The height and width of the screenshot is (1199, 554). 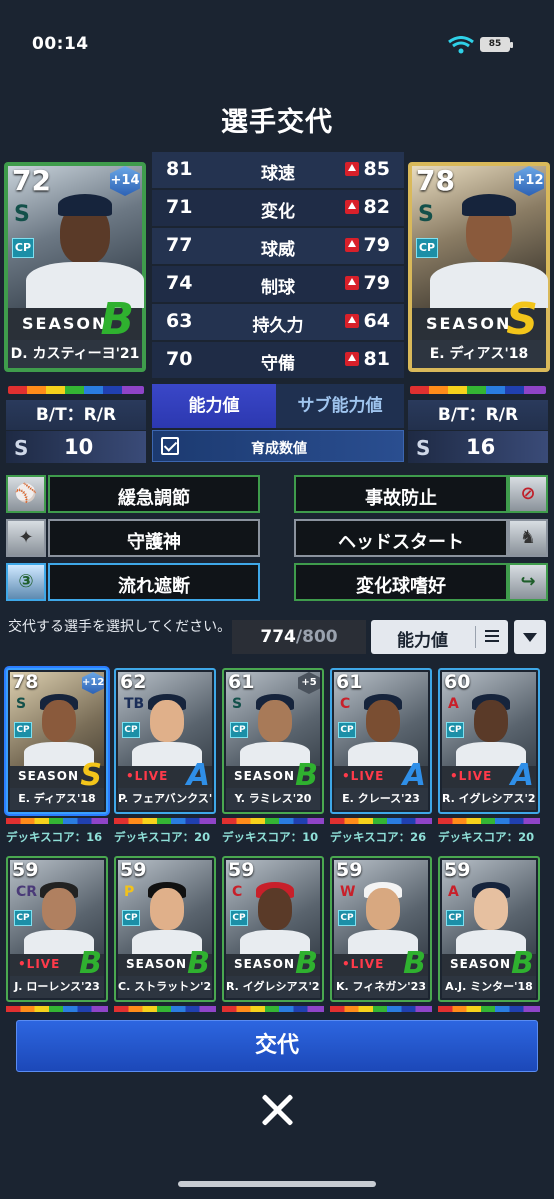 I want to click on skill-label: 変化球嗜好, so click(x=401, y=586).